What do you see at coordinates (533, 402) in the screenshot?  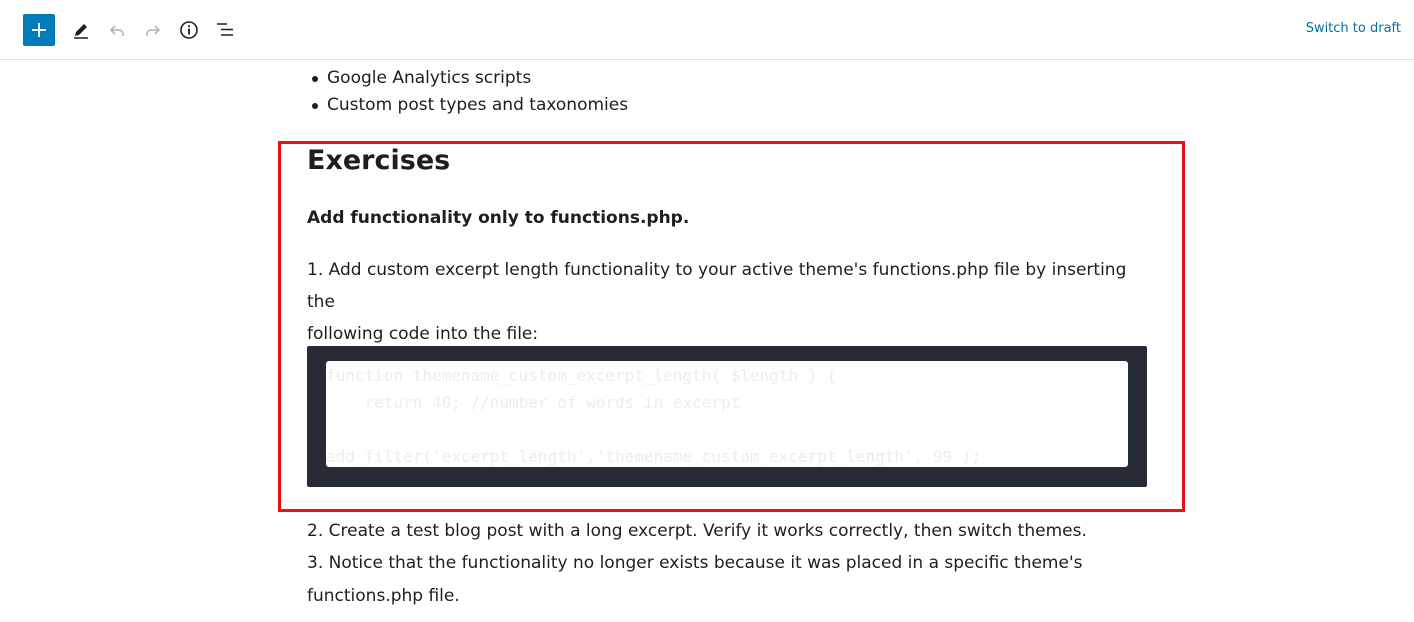 I see `code-line: return 40; //number of words in excerpt` at bounding box center [533, 402].